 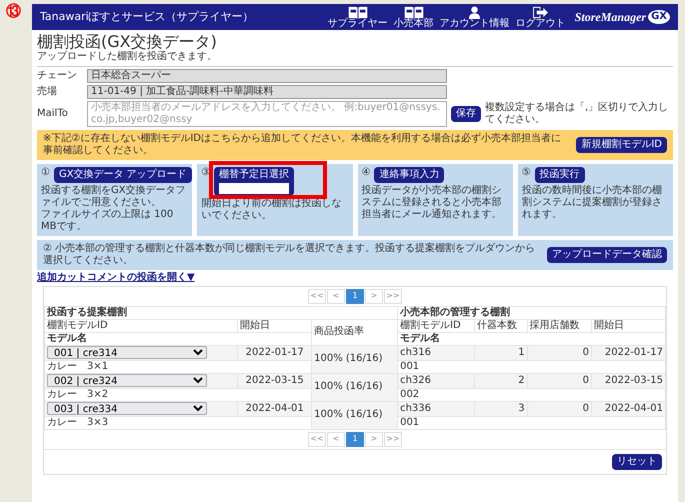 What do you see at coordinates (526, 172) in the screenshot?
I see `step-number: ⑤` at bounding box center [526, 172].